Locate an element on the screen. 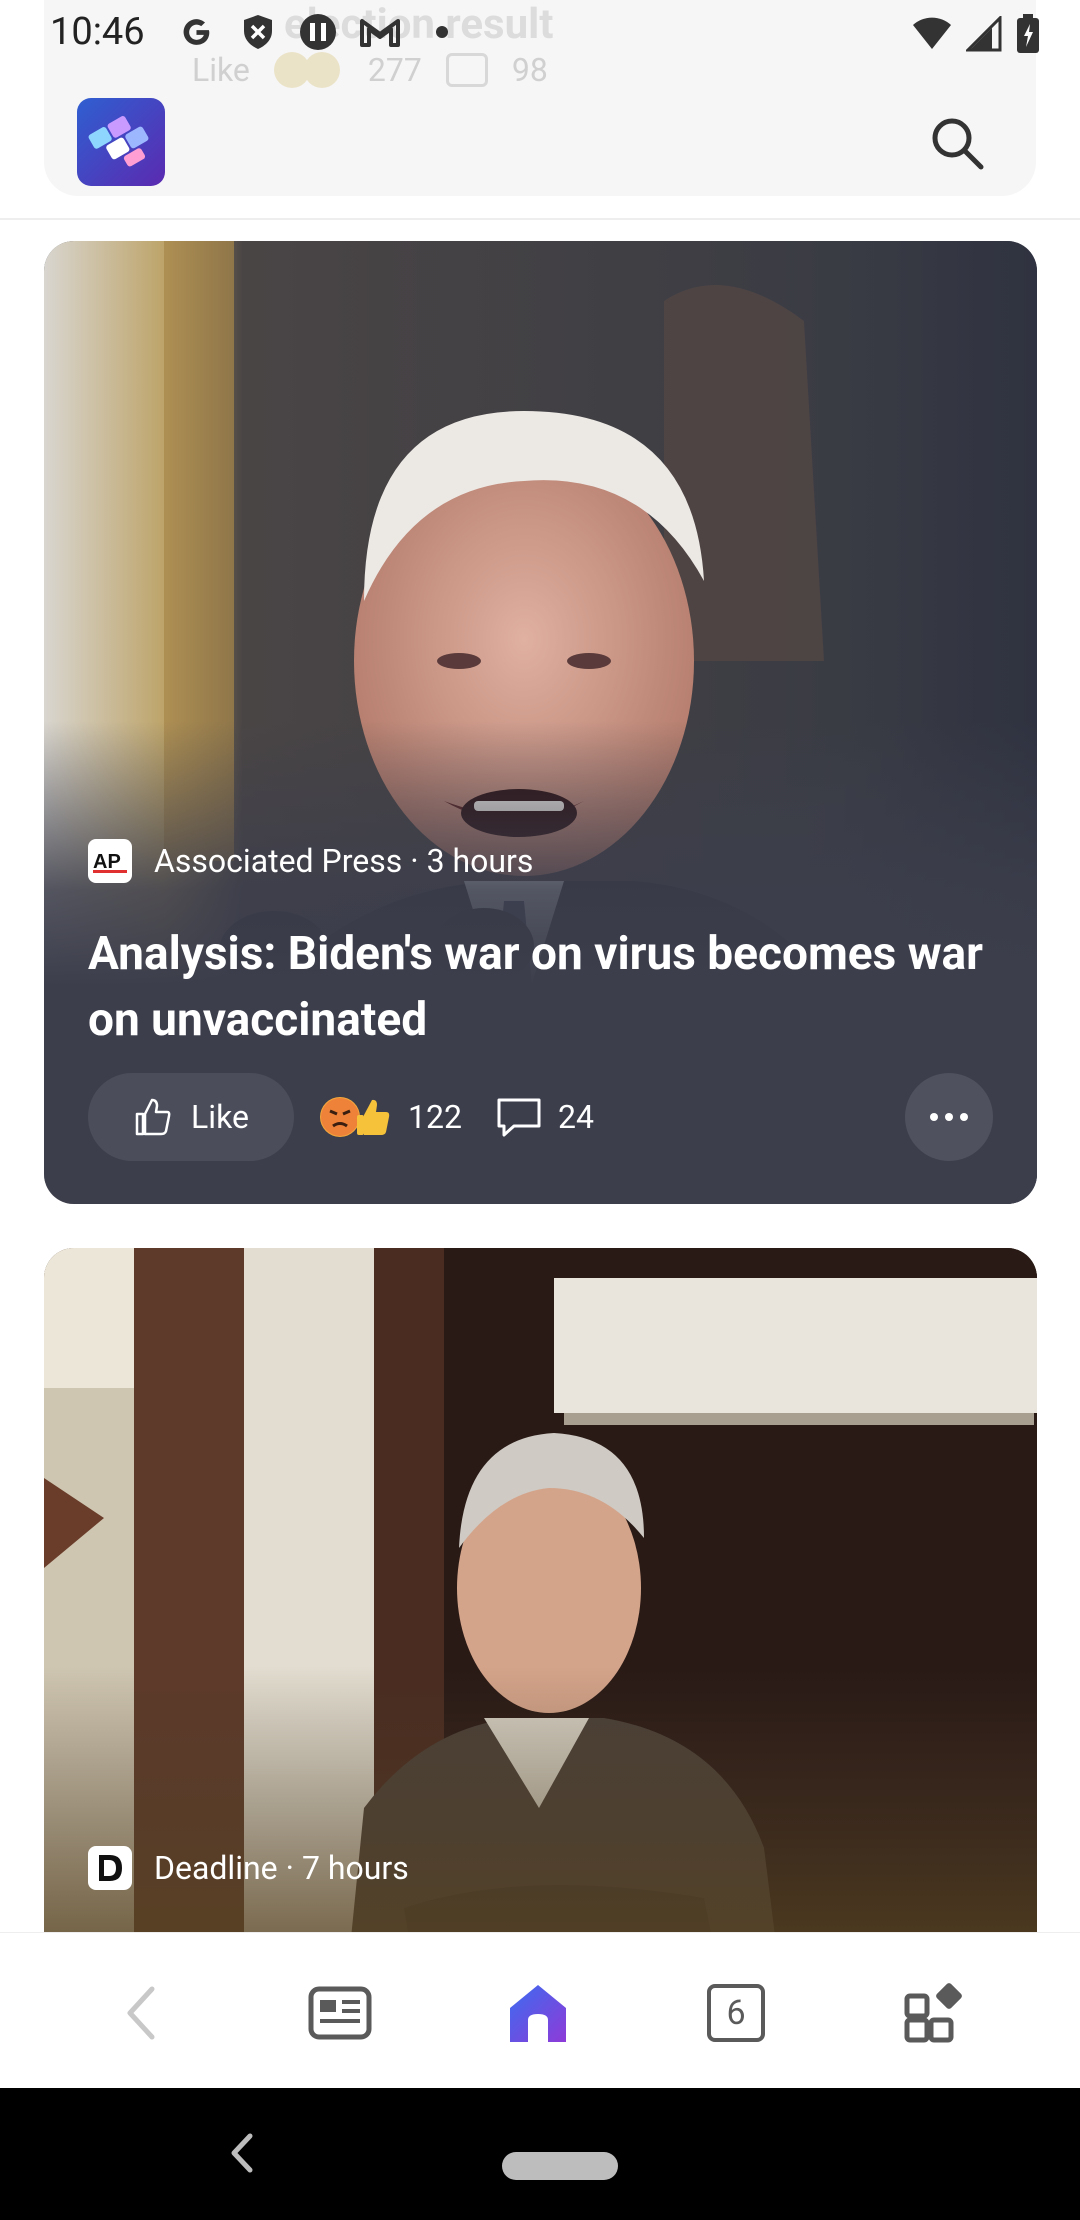 Image resolution: width=1080 pixels, height=2220 pixels. home-button is located at coordinates (538, 2013).